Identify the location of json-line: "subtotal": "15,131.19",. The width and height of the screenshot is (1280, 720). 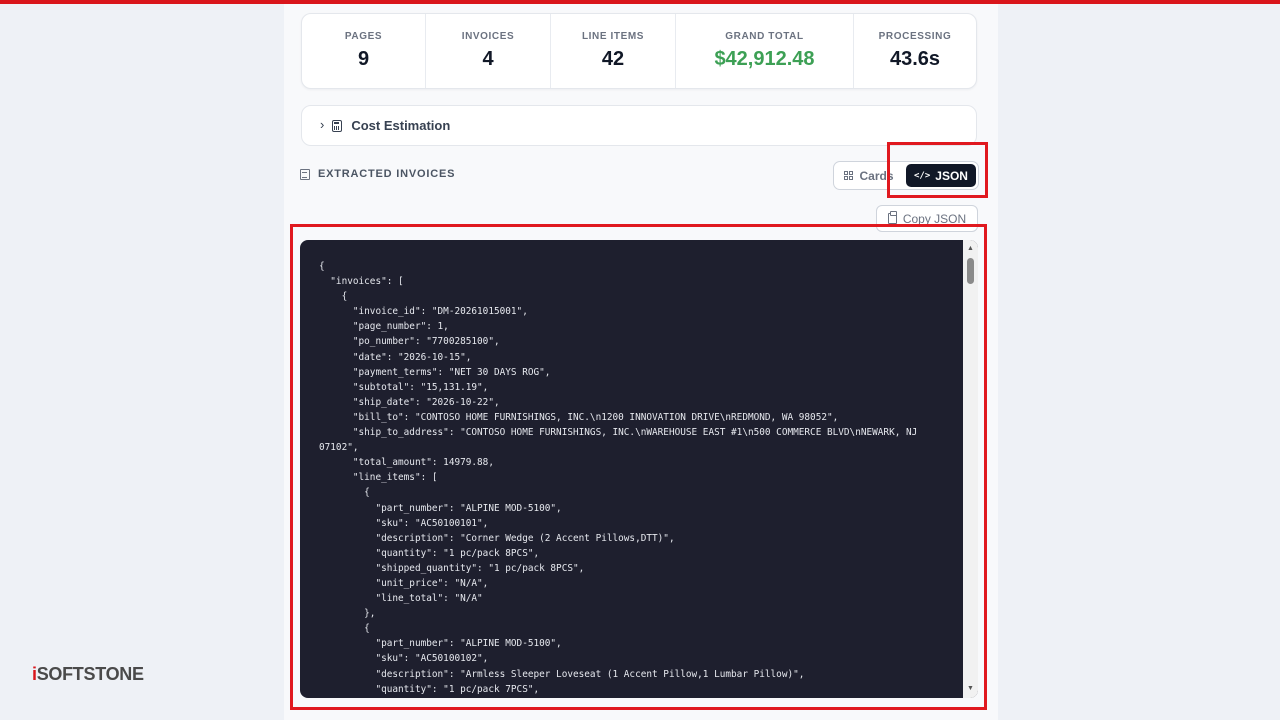
(404, 387).